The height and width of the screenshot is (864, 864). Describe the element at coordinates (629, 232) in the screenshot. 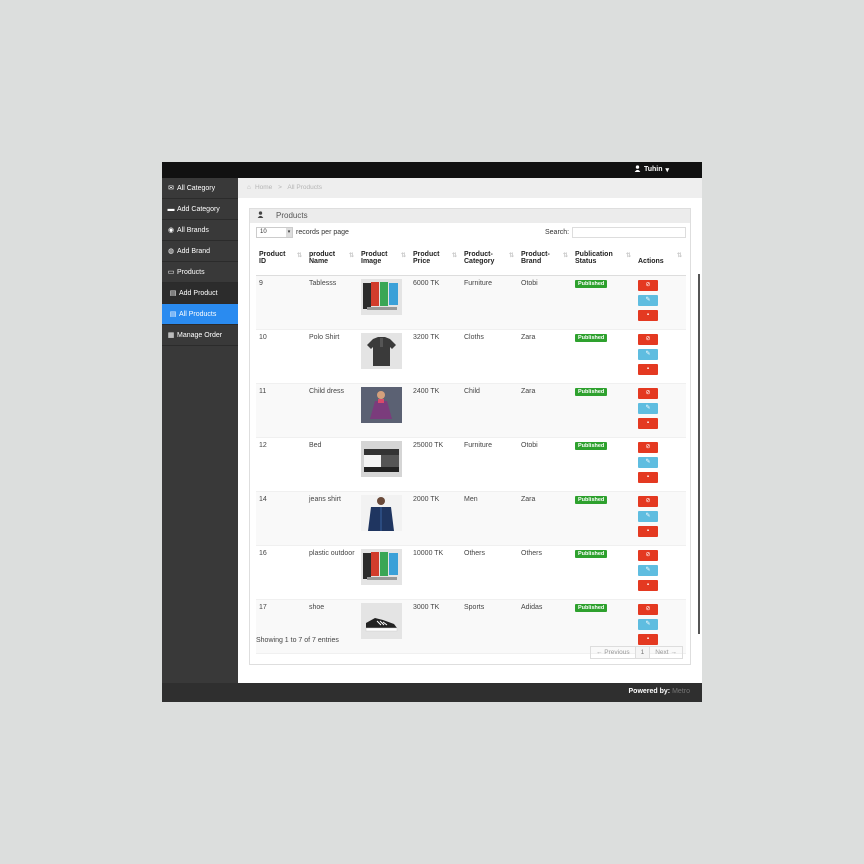

I see `search-input` at that location.